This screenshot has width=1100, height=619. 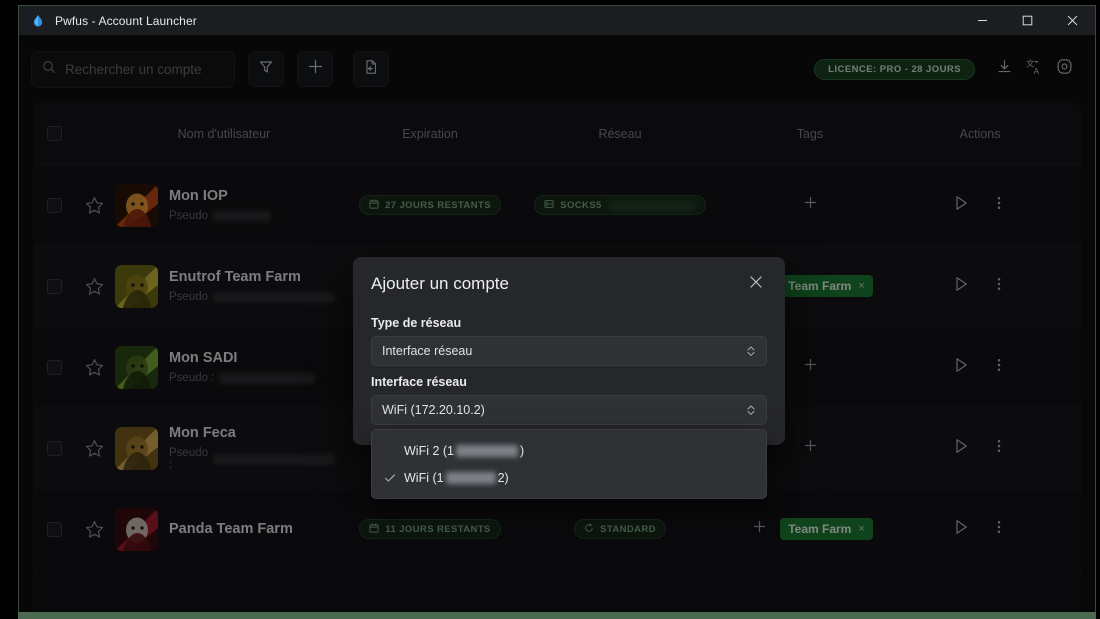 I want to click on dropdown-option-label: WiFi 2 (1 ), so click(x=464, y=451).